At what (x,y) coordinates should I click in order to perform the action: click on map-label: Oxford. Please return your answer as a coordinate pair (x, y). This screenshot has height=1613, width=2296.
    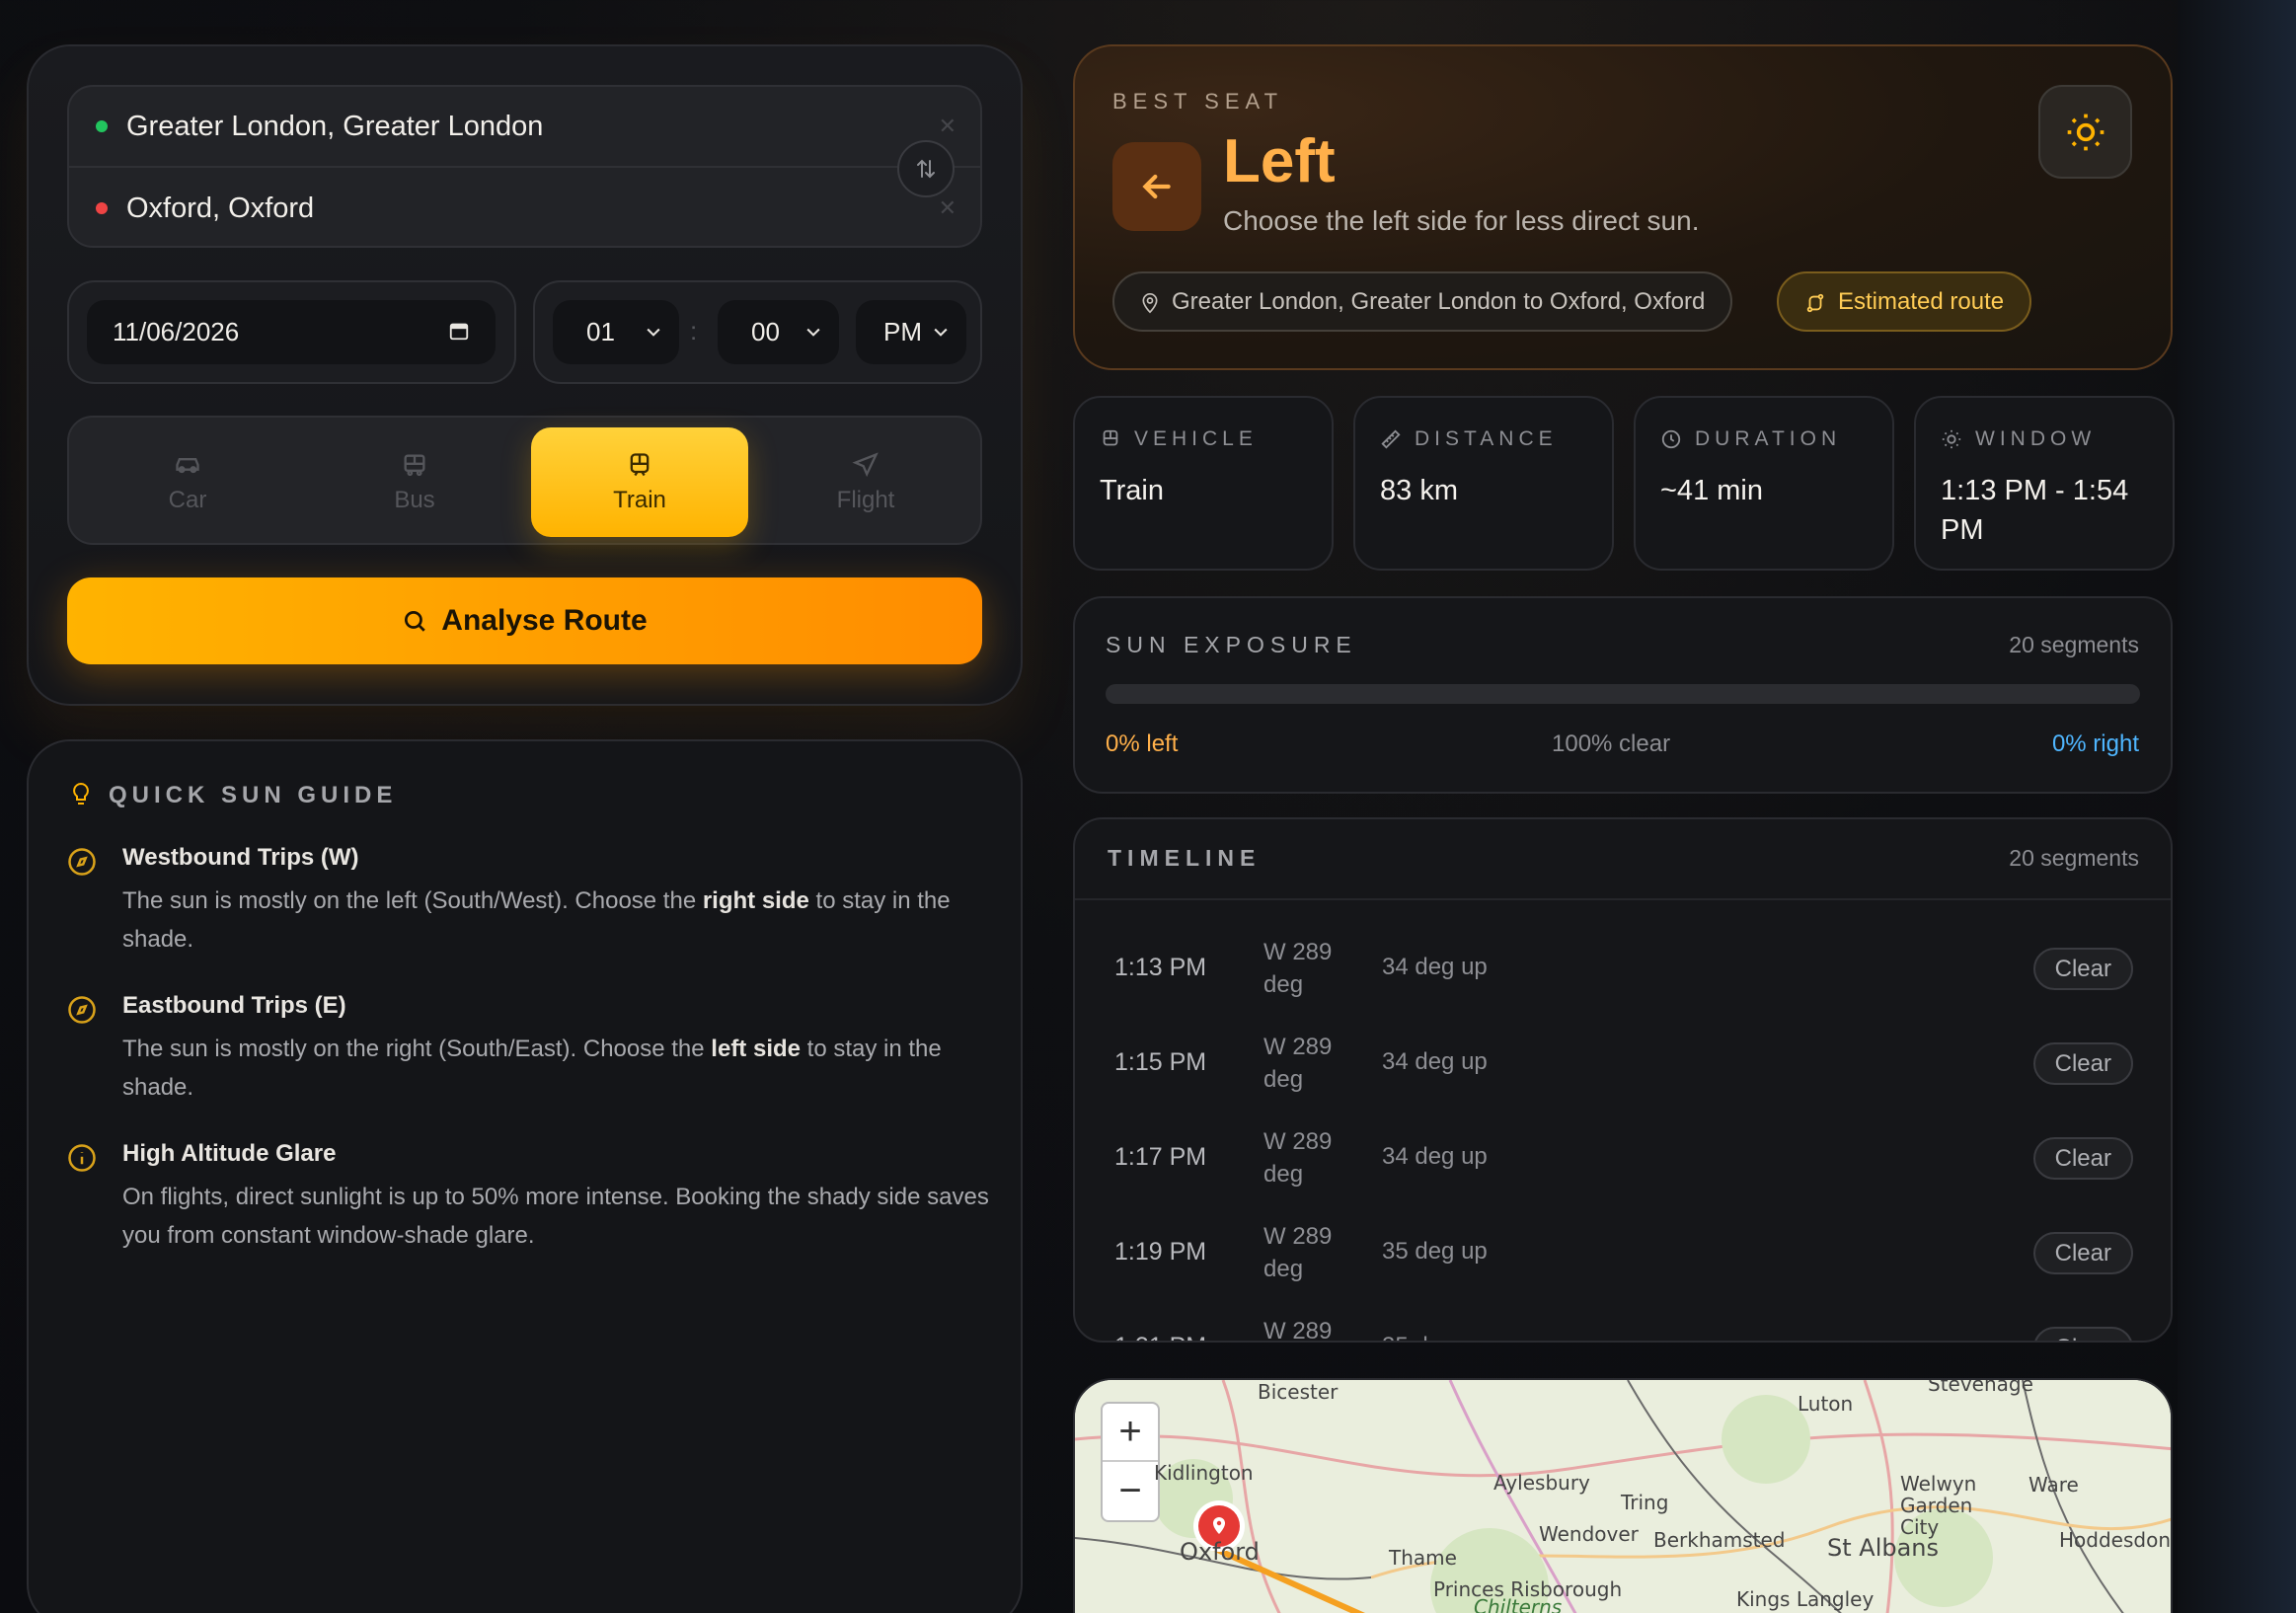
    Looking at the image, I should click on (1220, 1552).